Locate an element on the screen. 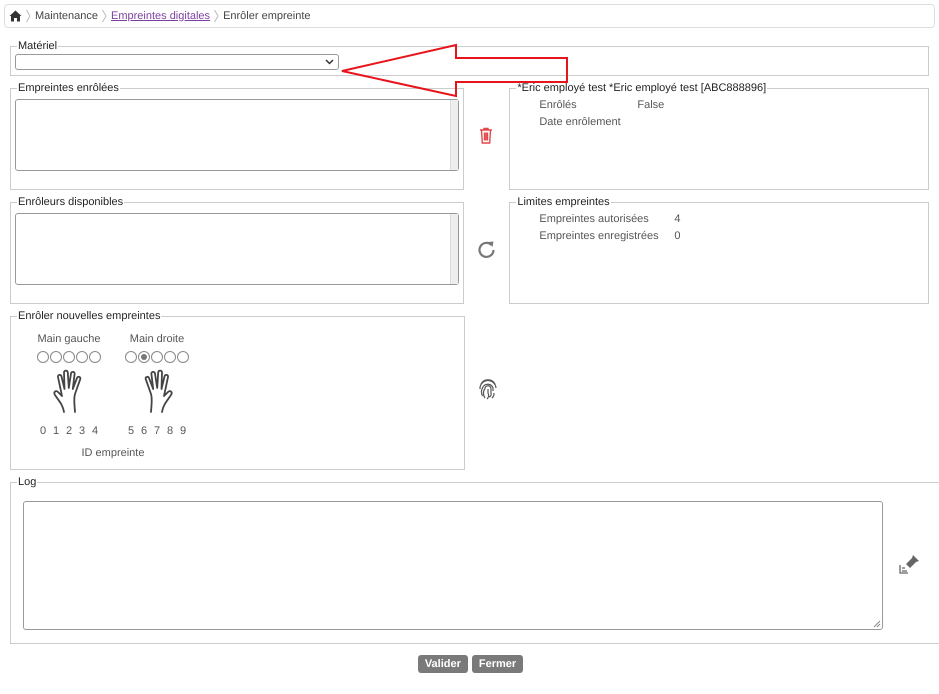 This screenshot has height=694, width=939. hardware-dropdown is located at coordinates (177, 62).